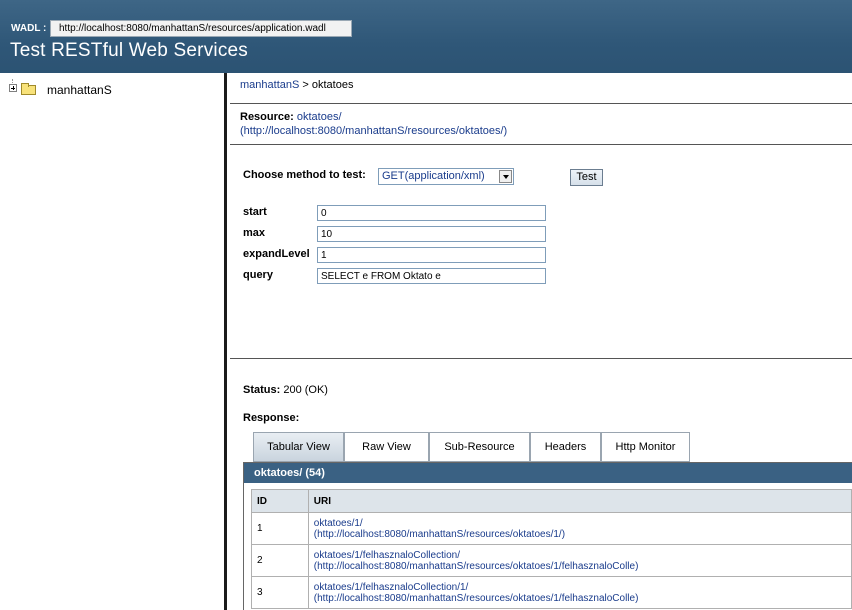 Image resolution: width=852 pixels, height=610 pixels. What do you see at coordinates (280, 528) in the screenshot?
I see `row-id: 1` at bounding box center [280, 528].